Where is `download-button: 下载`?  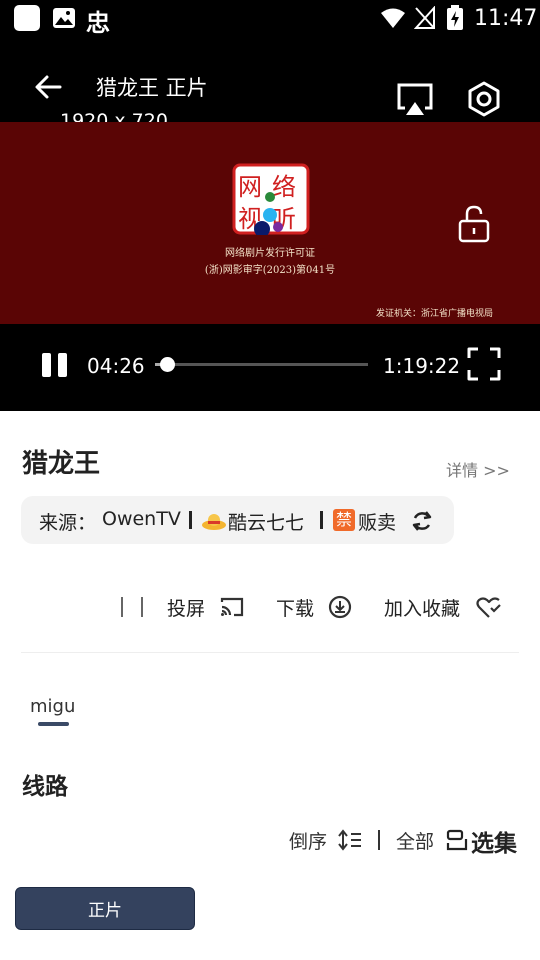 download-button: 下载 is located at coordinates (316, 608).